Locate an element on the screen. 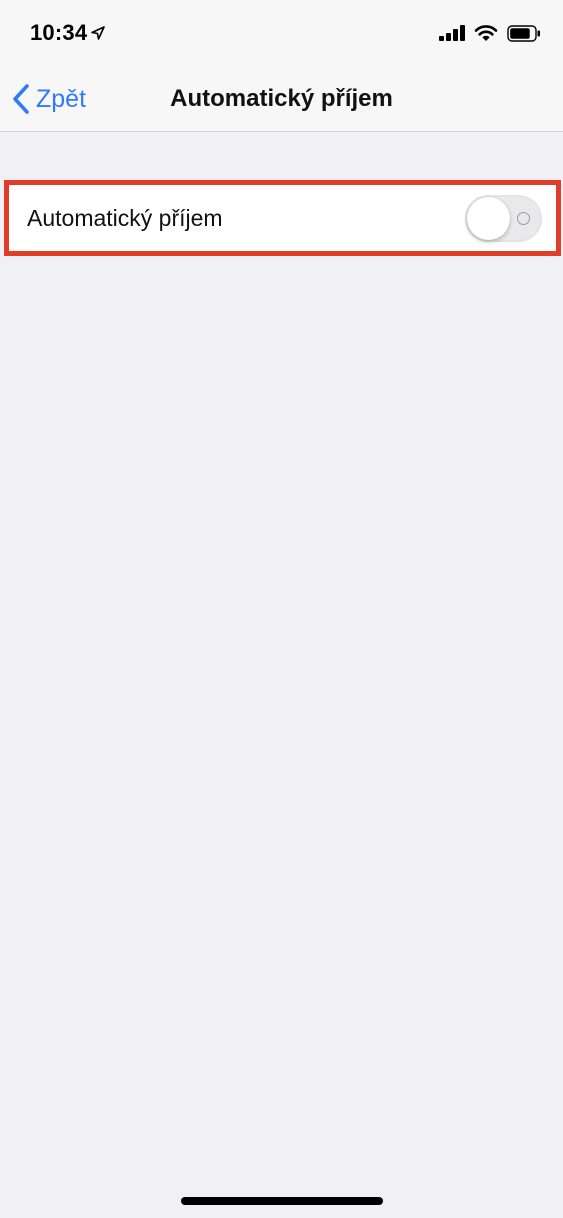  toggle-knob is located at coordinates (488, 218).